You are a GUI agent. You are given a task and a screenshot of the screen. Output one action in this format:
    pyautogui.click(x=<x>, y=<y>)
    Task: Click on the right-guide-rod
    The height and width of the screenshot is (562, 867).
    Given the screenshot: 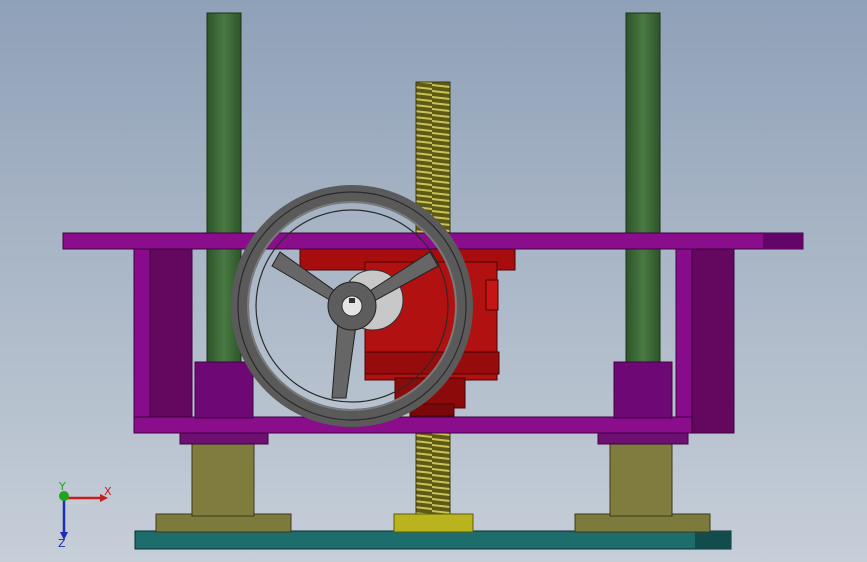 What is the action you would take?
    pyautogui.click(x=643, y=188)
    